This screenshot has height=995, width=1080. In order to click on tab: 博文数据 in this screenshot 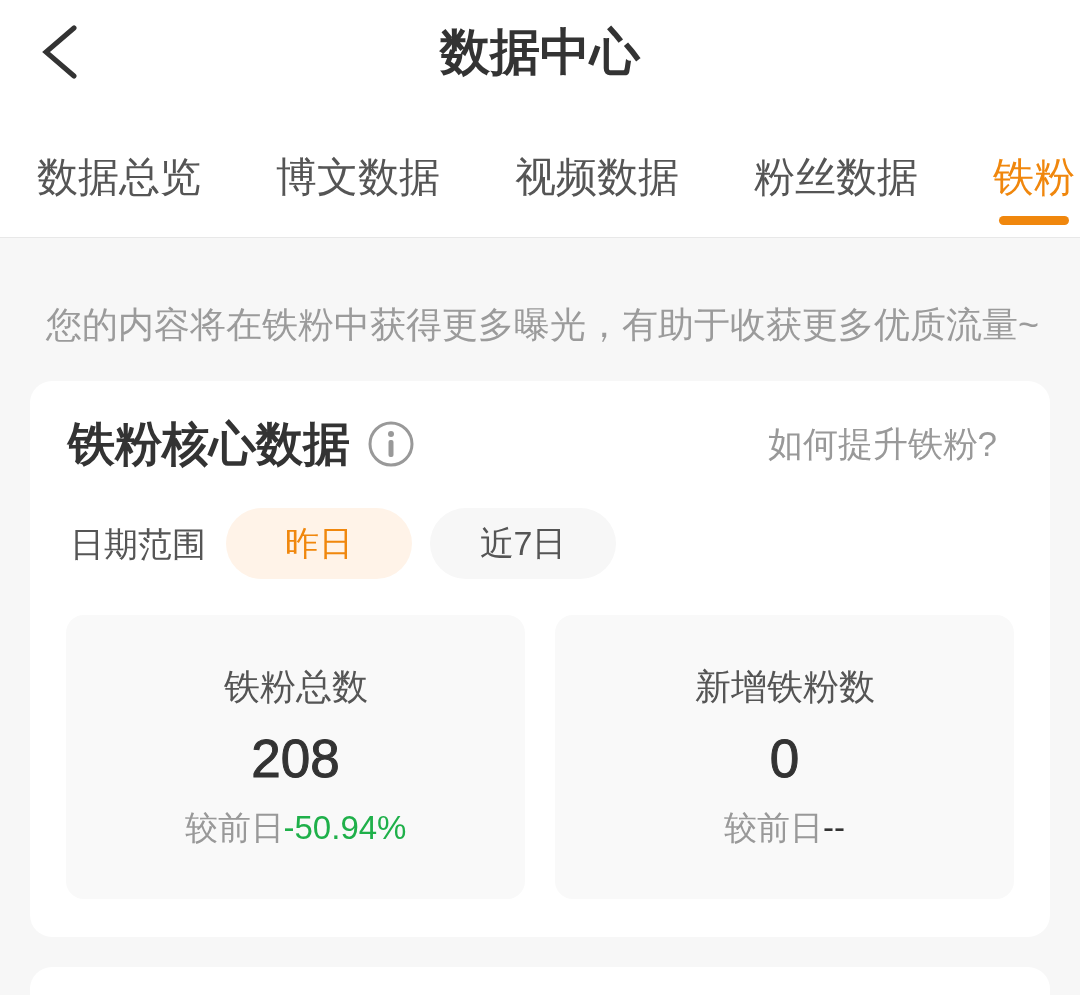, I will do `click(358, 187)`.